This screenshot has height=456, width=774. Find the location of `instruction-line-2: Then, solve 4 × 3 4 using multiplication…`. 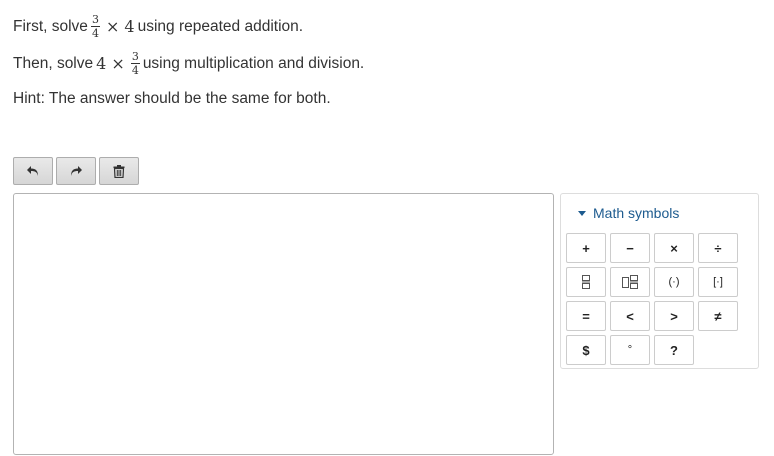

instruction-line-2: Then, solve 4 × 3 4 using multiplication… is located at coordinates (188, 63).